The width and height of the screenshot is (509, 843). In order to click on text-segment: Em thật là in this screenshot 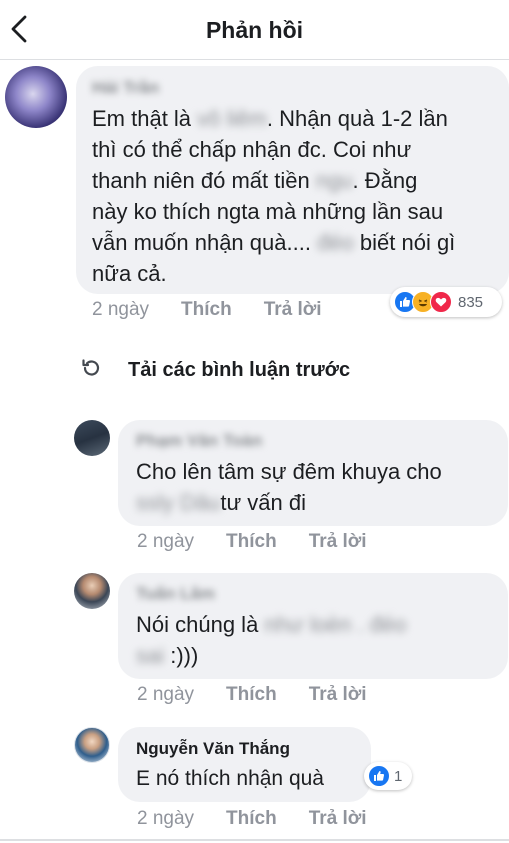, I will do `click(145, 118)`.